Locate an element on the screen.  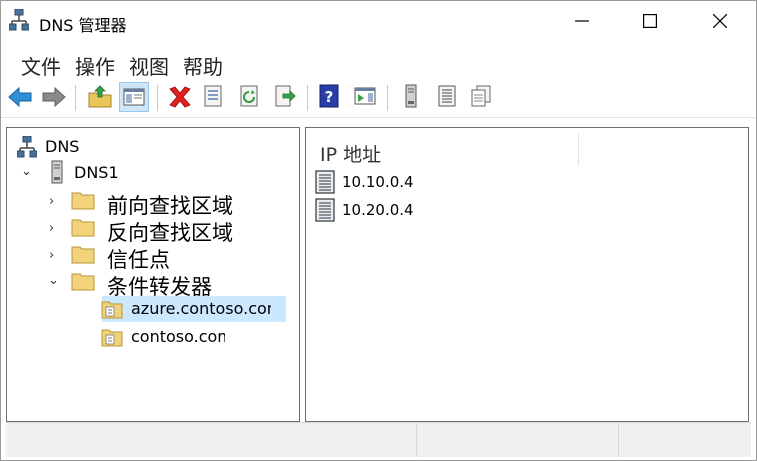
tree-label-dns: DNS is located at coordinates (62, 146).